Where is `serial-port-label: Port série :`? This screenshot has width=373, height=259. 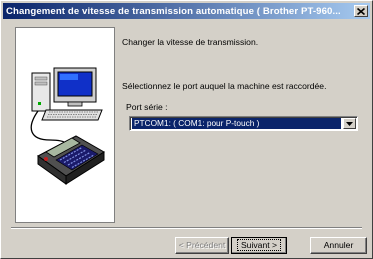 serial-port-label: Port série : is located at coordinates (147, 107).